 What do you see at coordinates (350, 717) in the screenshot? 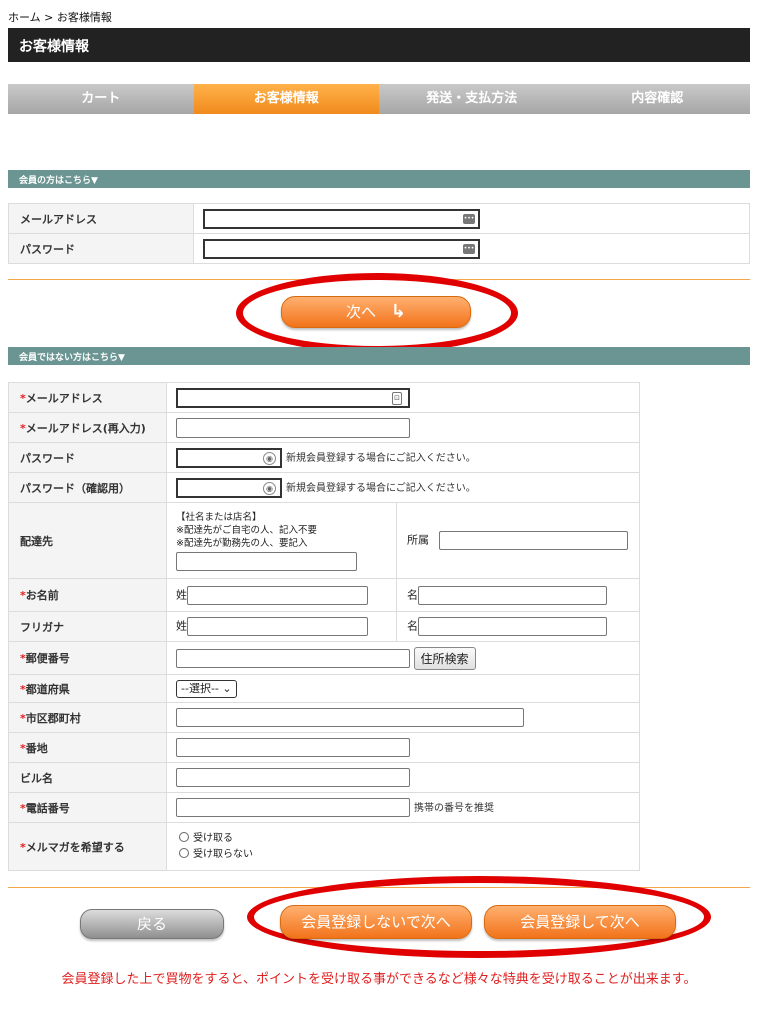
I see `city-input` at bounding box center [350, 717].